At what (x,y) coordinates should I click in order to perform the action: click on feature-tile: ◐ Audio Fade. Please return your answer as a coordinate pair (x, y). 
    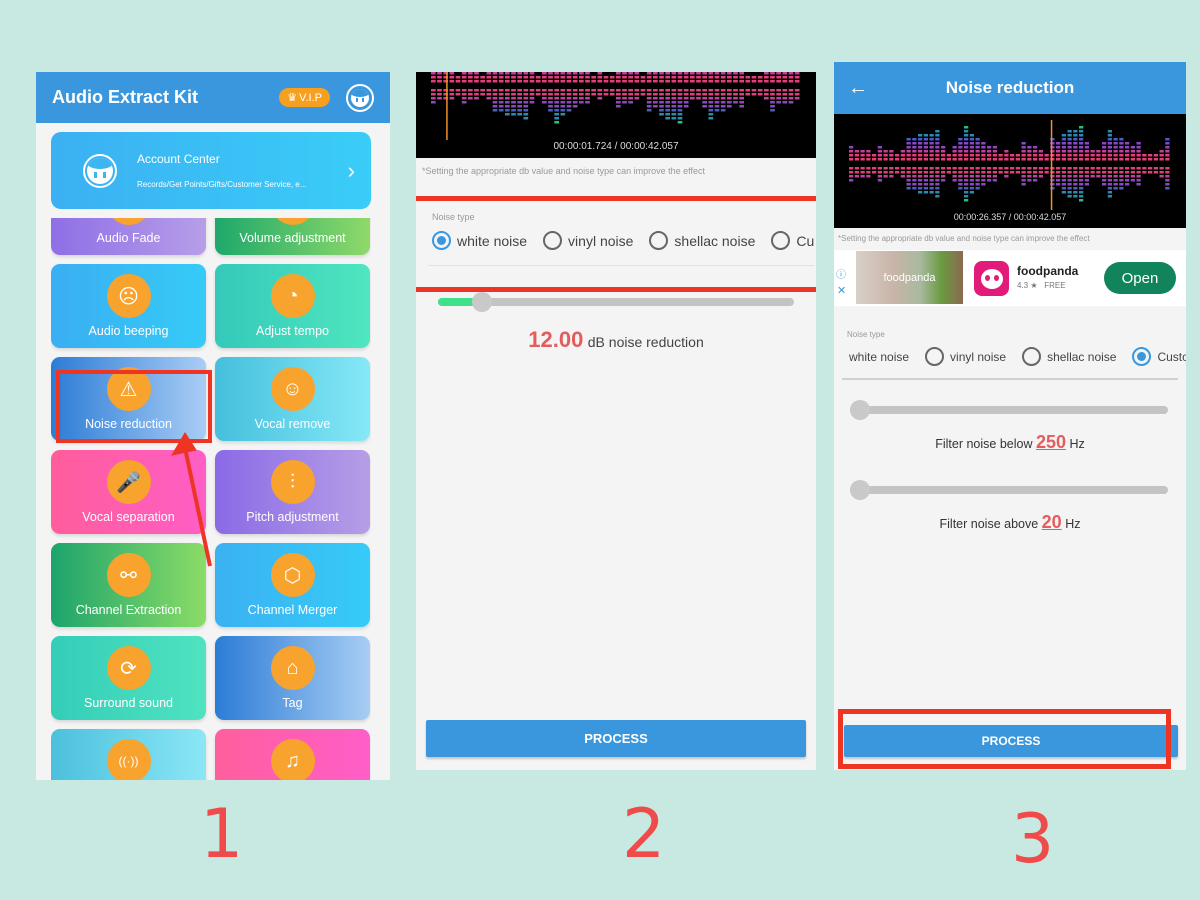
    Looking at the image, I should click on (128, 236).